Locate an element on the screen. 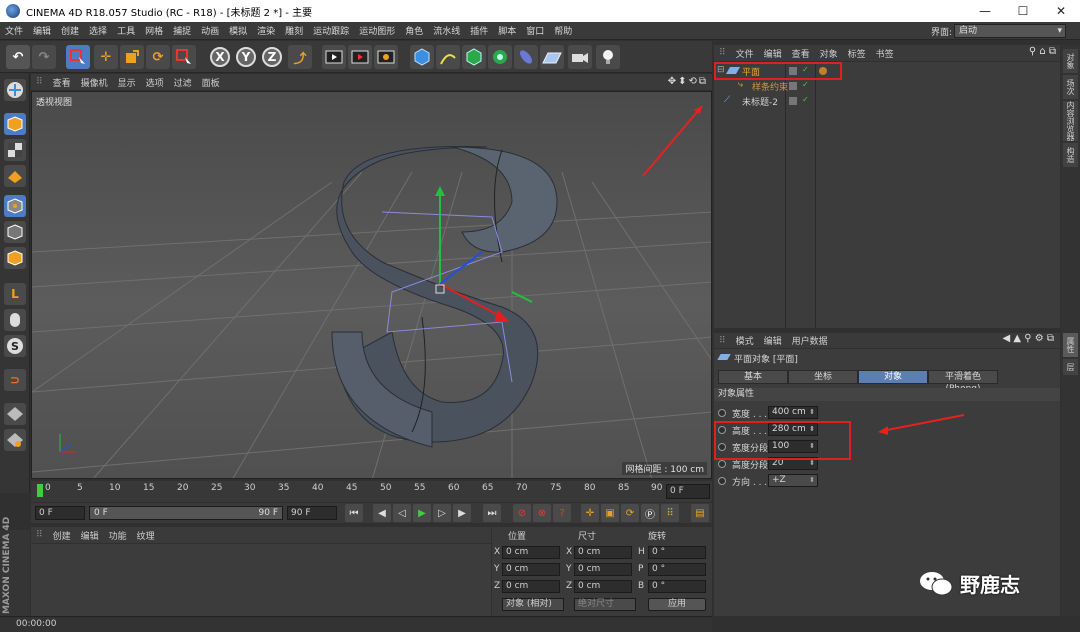 This screenshot has width=1080, height=632. close-button: ✕ is located at coordinates (1061, 11).